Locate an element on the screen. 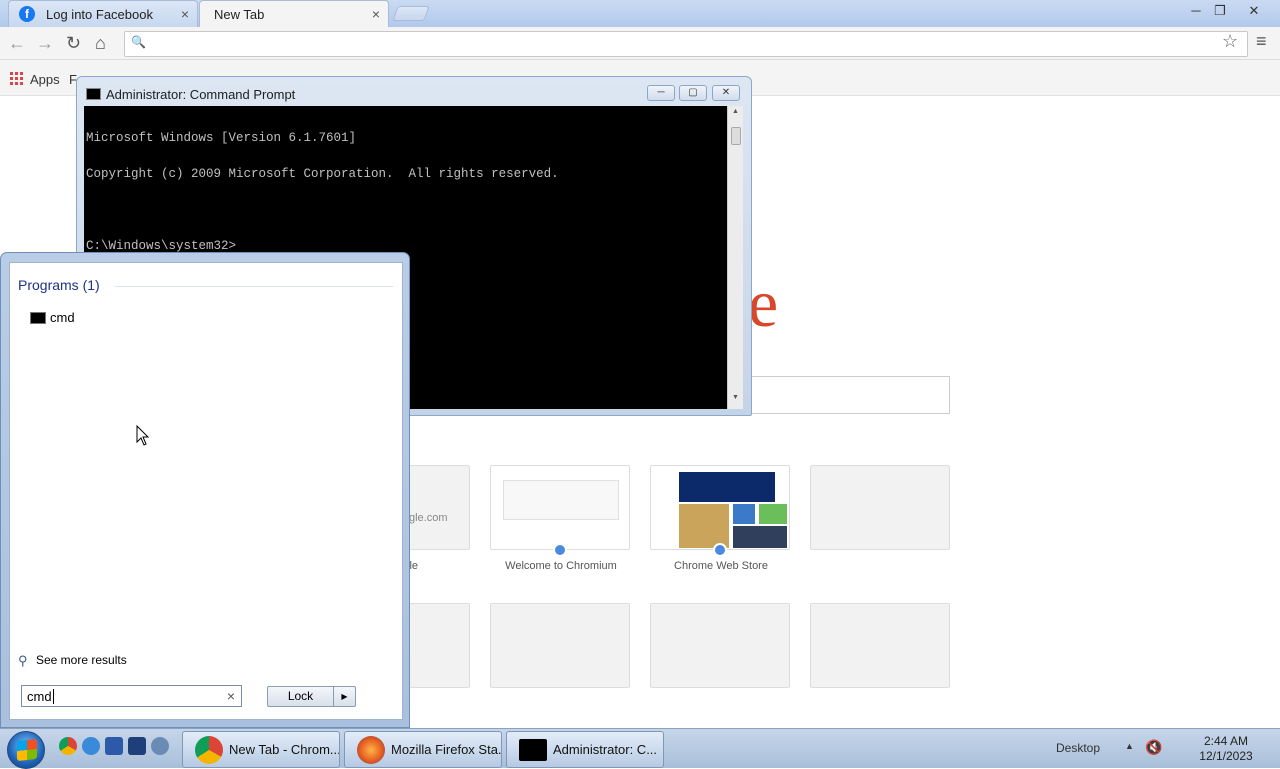  console-prompt: C:\Windows\system32> is located at coordinates (161, 246).